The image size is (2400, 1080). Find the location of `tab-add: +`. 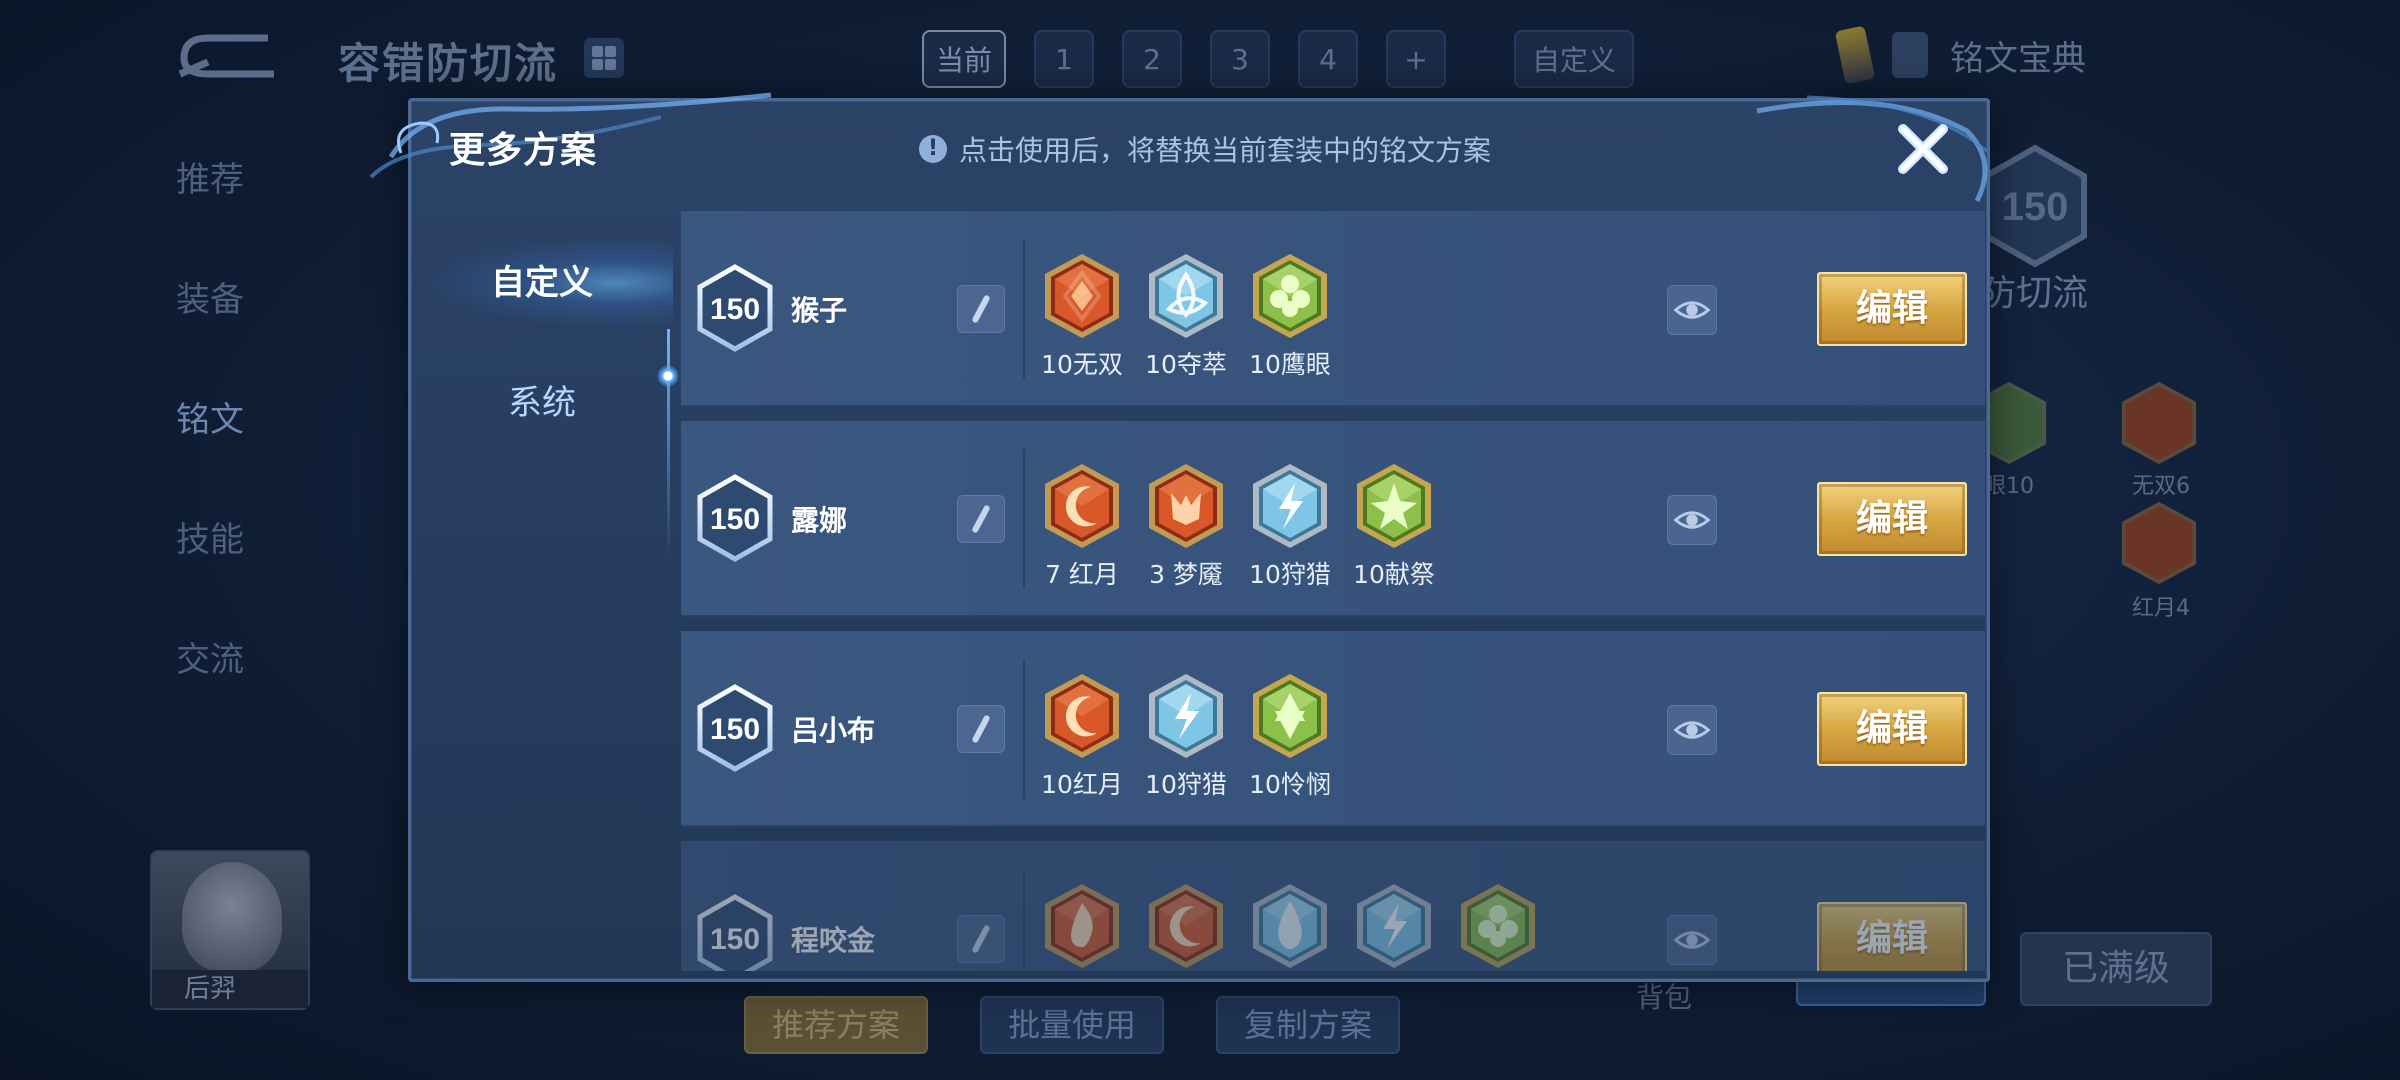

tab-add: + is located at coordinates (1416, 59).